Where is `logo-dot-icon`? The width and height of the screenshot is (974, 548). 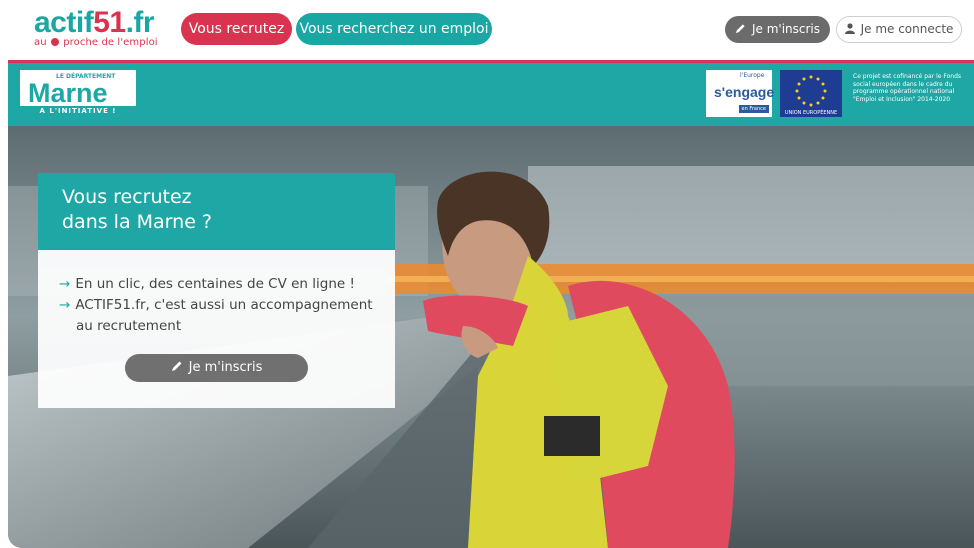 logo-dot-icon is located at coordinates (54, 42).